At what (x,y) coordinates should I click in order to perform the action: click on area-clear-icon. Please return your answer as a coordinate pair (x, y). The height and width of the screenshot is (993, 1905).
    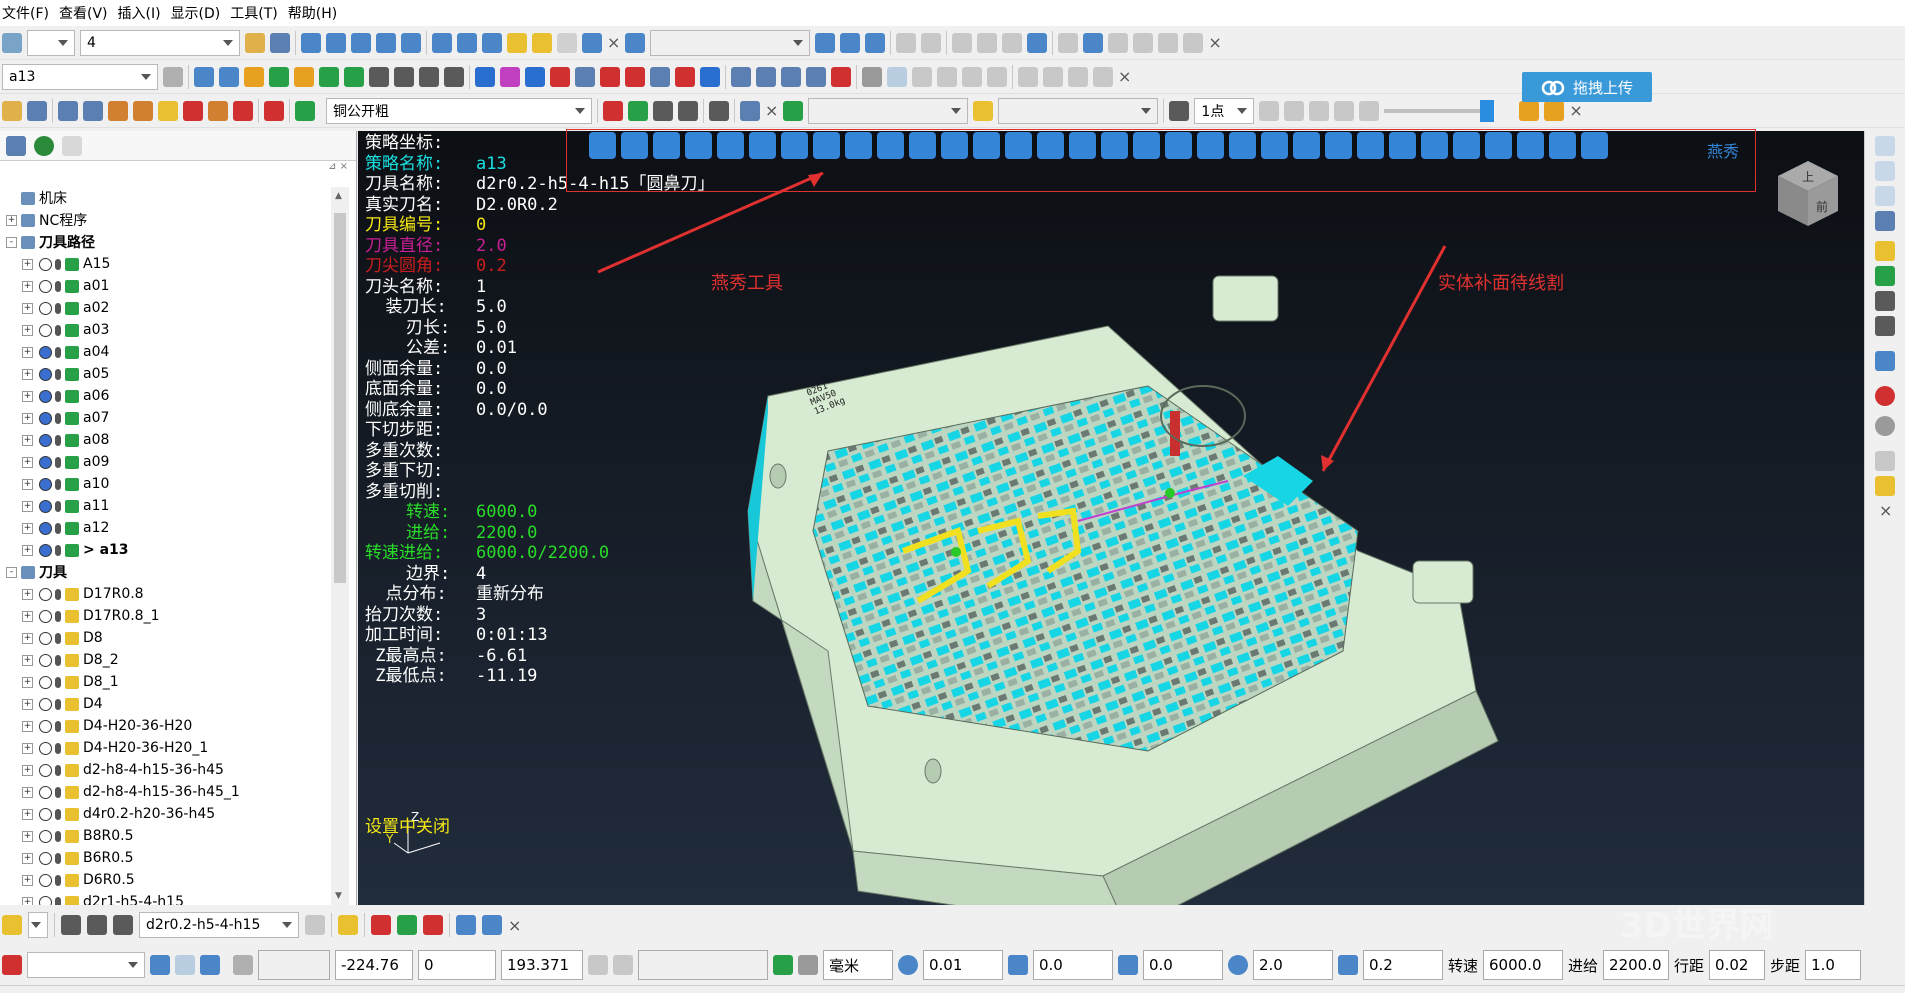
    Looking at the image, I should click on (329, 76).